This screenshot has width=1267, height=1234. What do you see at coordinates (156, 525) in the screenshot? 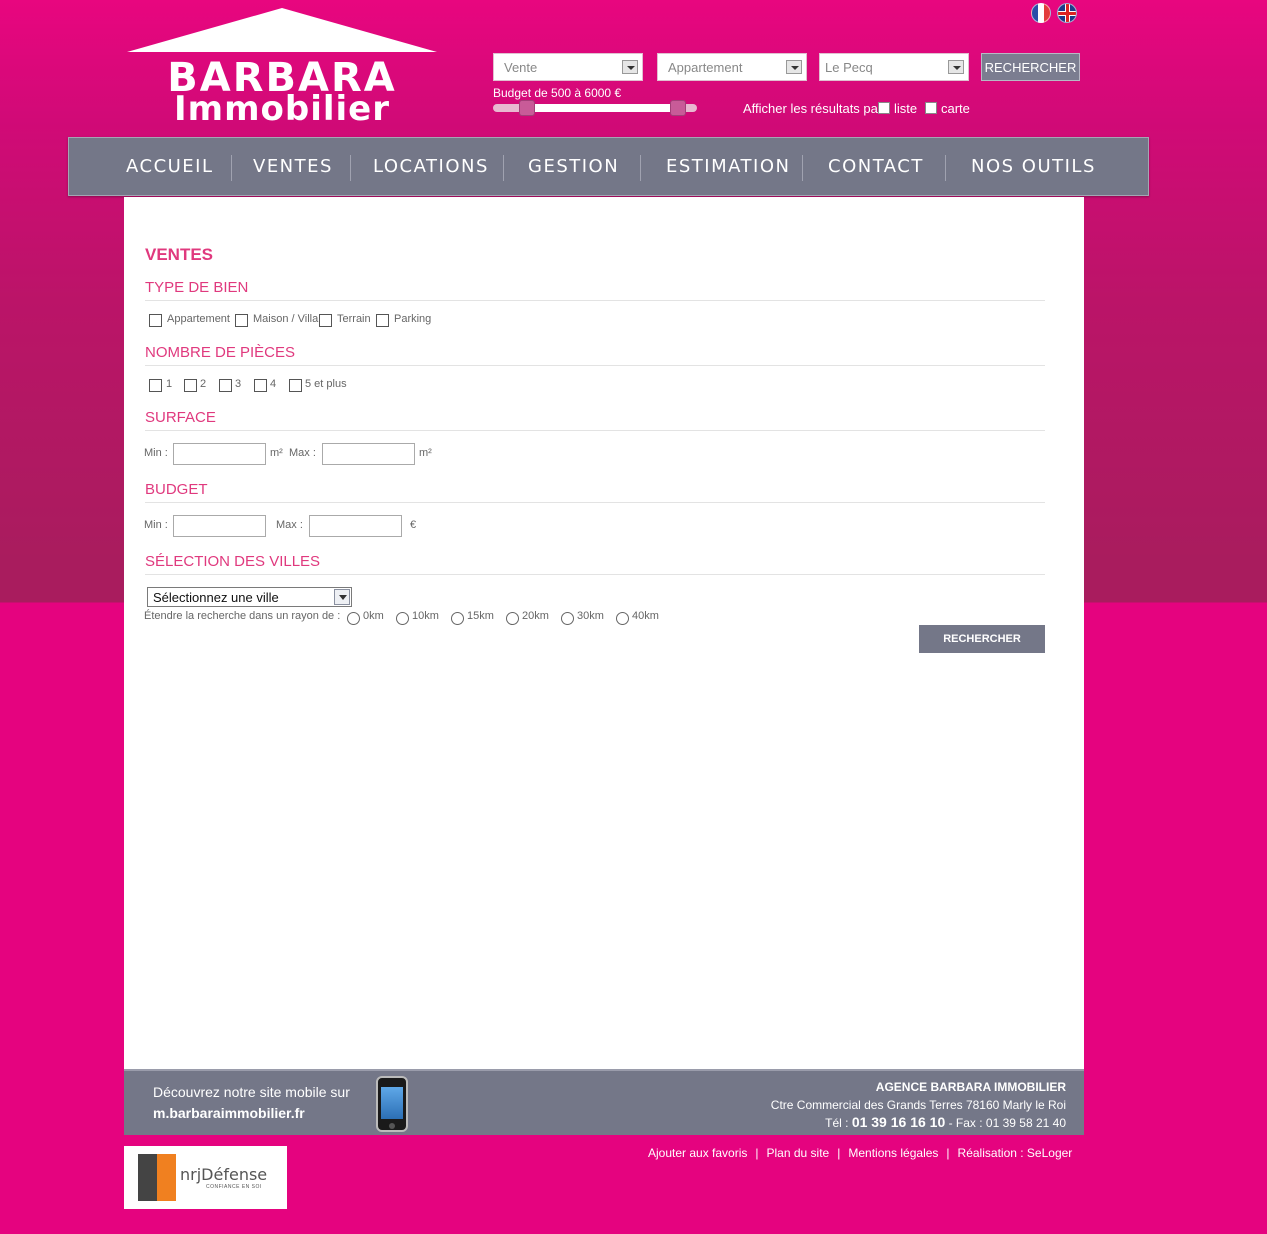
I see `budget-min-label: Min :` at bounding box center [156, 525].